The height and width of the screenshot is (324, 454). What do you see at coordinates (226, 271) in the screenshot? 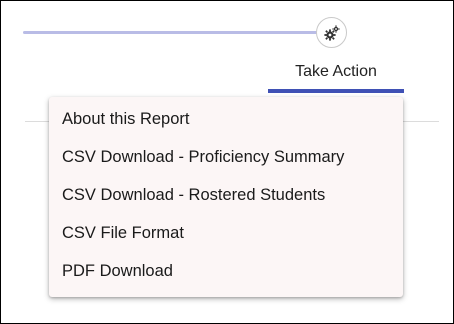
I see `menu-item-pdf-download: PDF Download` at bounding box center [226, 271].